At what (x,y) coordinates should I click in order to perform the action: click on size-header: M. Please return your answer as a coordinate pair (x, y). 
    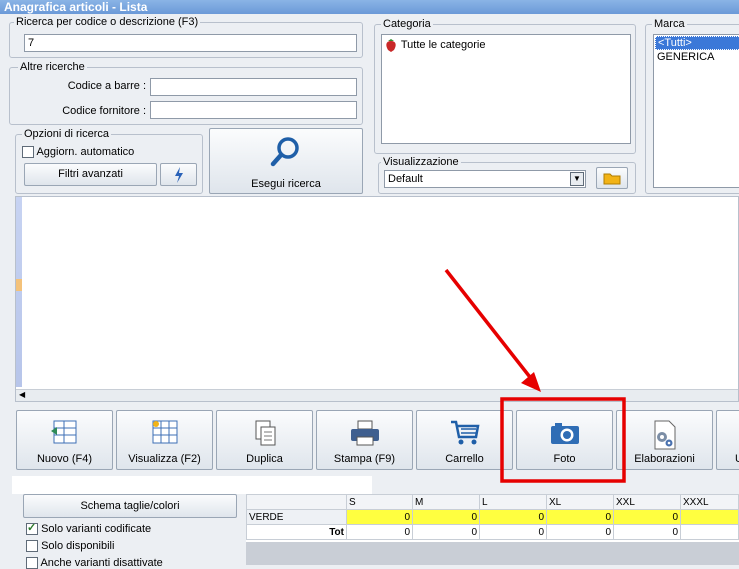
    Looking at the image, I should click on (446, 502).